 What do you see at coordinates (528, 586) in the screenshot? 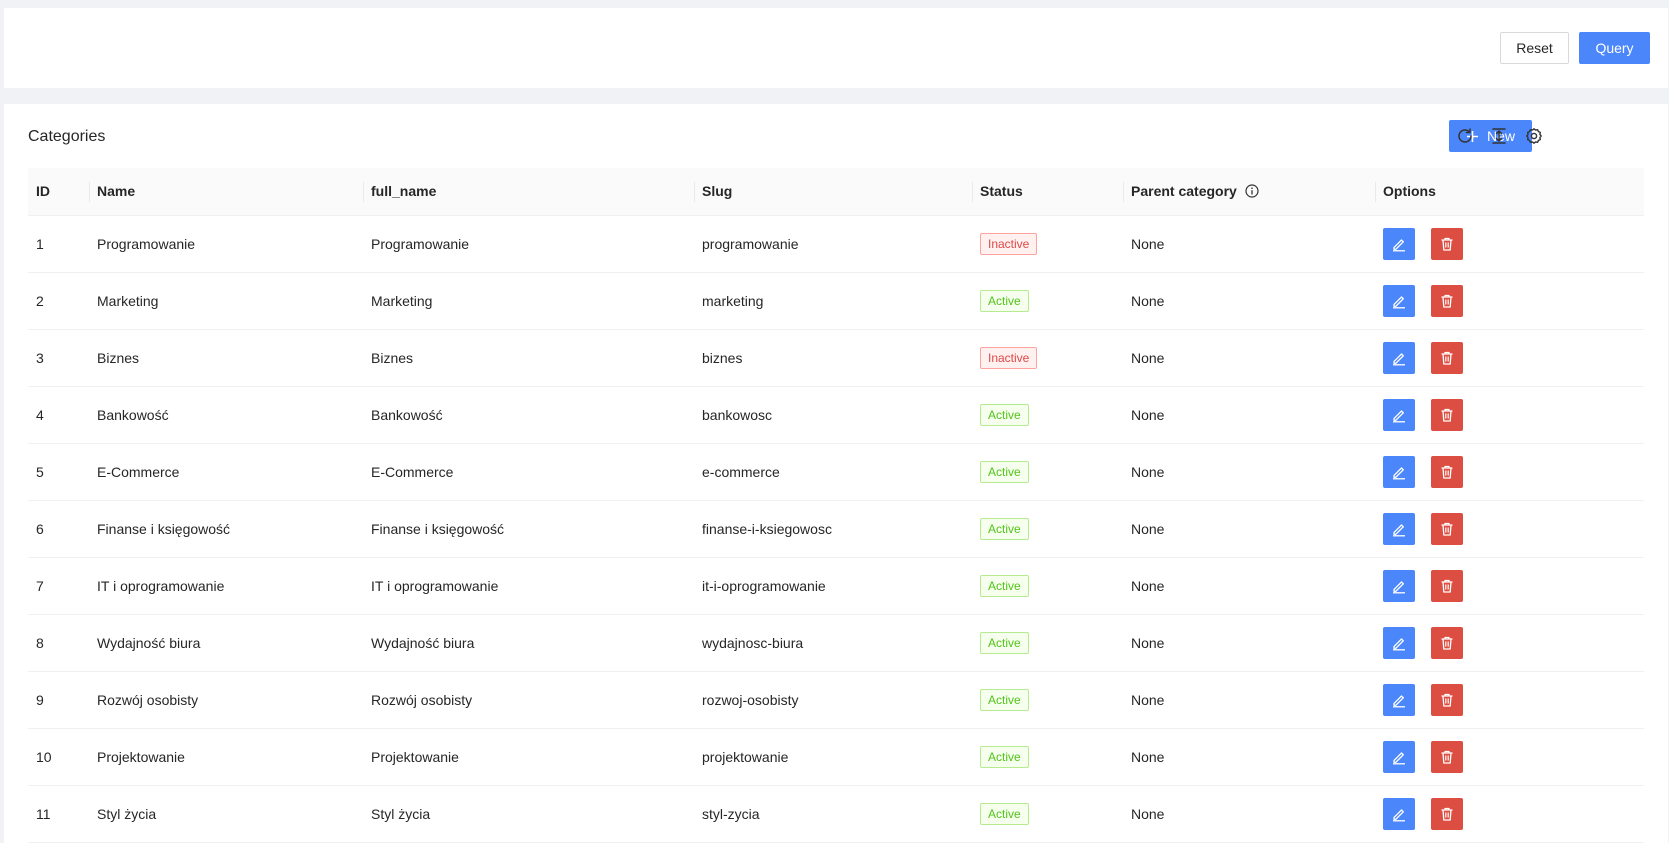
I see `cell-full-name: IT i oprogramowanie` at bounding box center [528, 586].